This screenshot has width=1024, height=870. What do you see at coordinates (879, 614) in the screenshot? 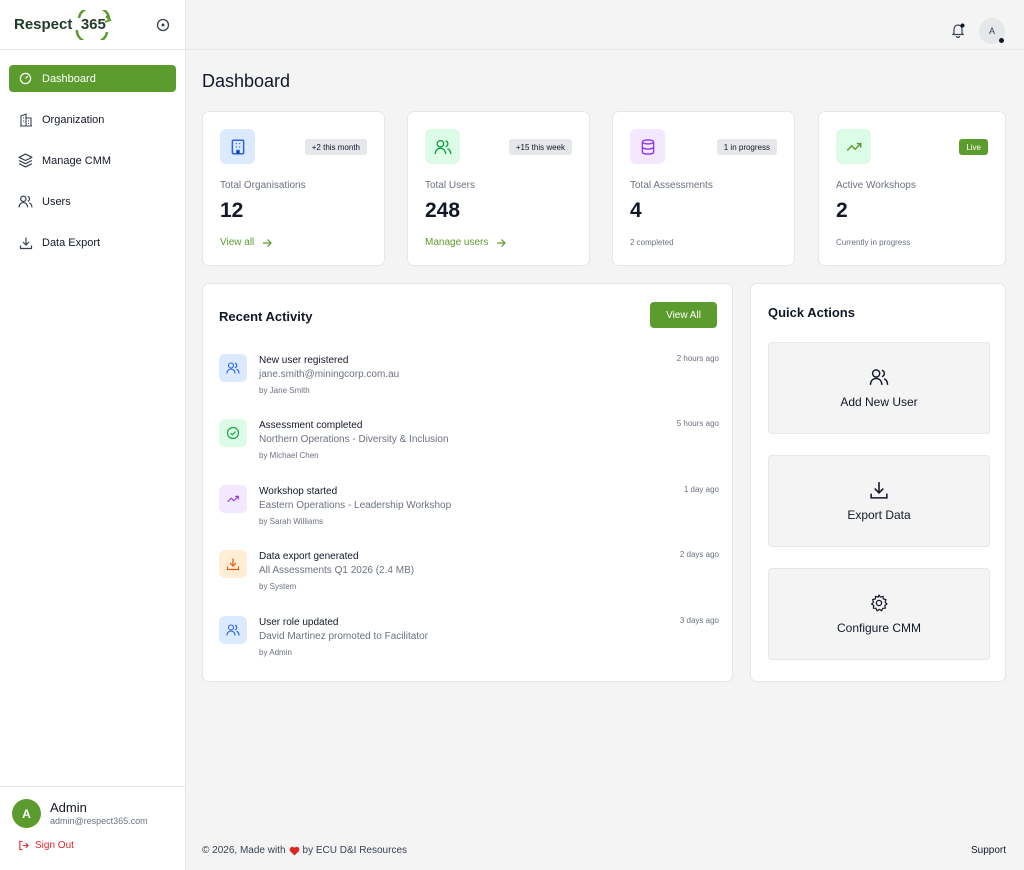
I see `configure-cmm-button: Configure CMM` at bounding box center [879, 614].